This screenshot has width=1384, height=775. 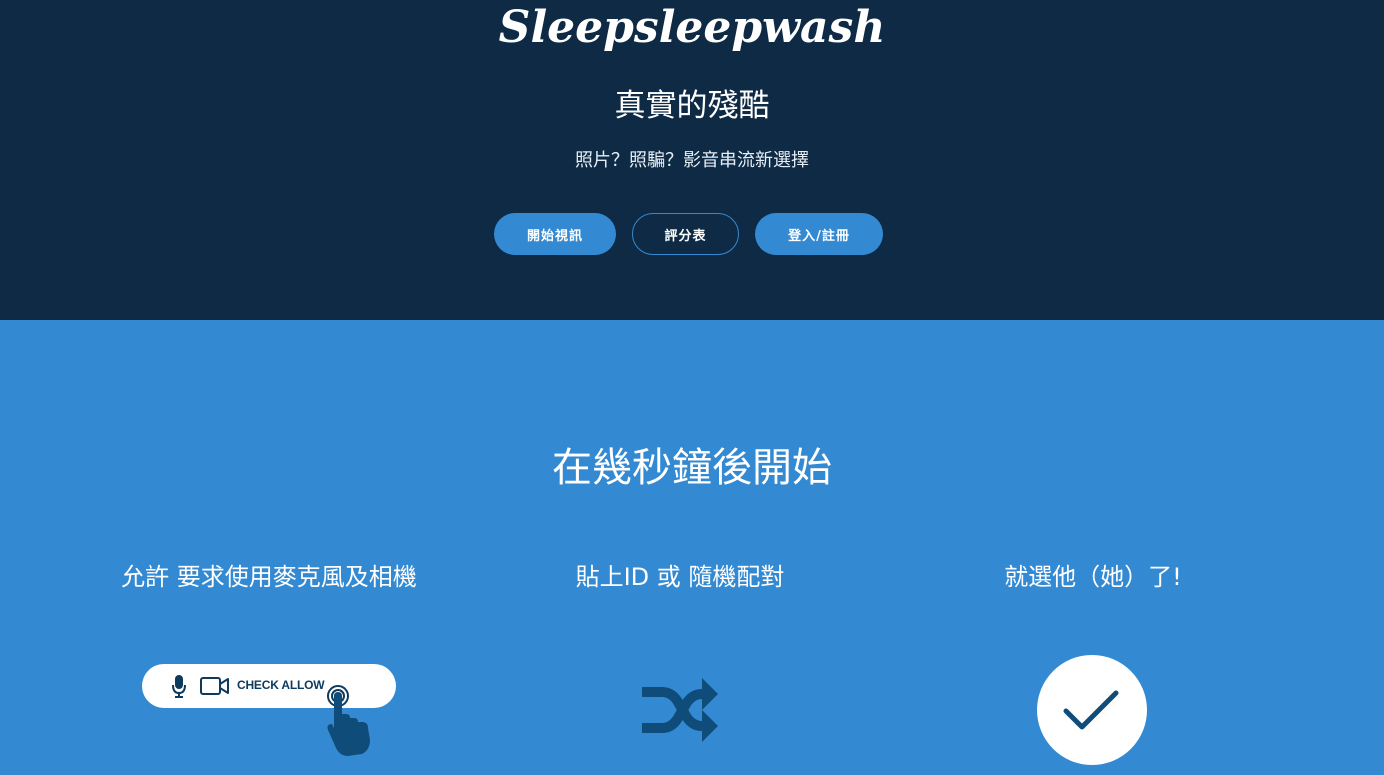 I want to click on step-choose-title: 就選他（她）了!, so click(x=1093, y=577).